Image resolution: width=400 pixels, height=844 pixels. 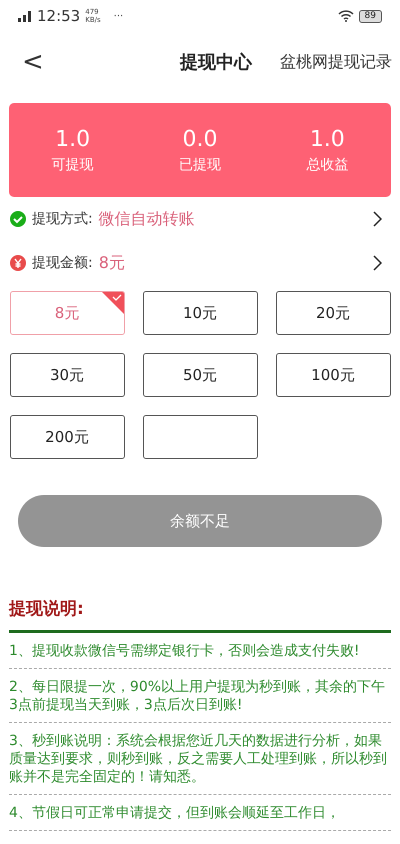 I want to click on note-text: 2、每日限提一次，90%以上用户提现为秒到账，其余的下午3点前提现当天到账，3点后次日到账!, so click(x=200, y=696).